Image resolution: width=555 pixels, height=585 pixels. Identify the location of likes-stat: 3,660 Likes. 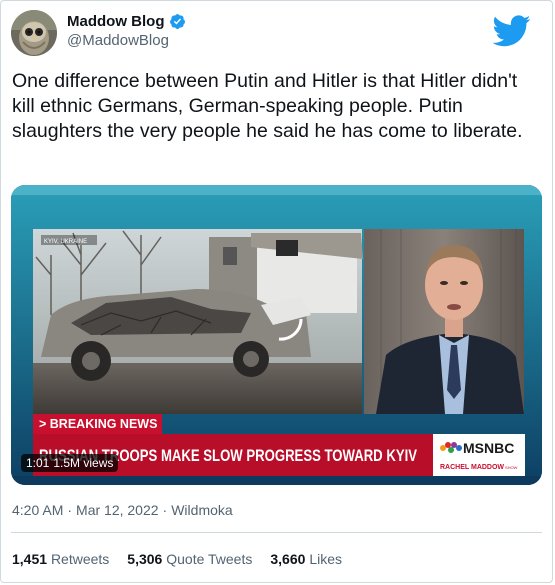
(306, 559).